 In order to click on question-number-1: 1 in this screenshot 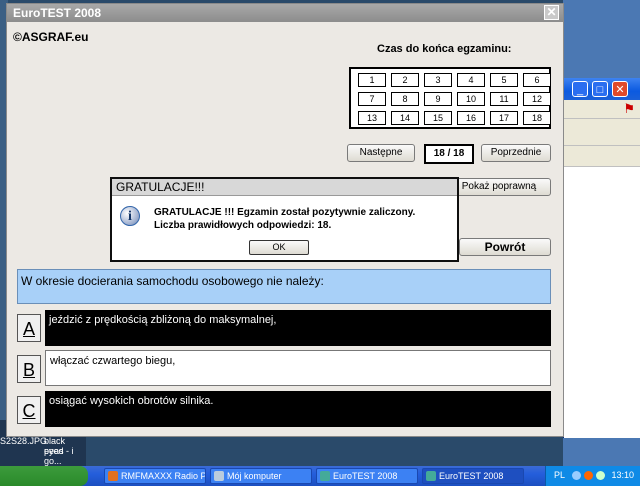, I will do `click(372, 80)`.